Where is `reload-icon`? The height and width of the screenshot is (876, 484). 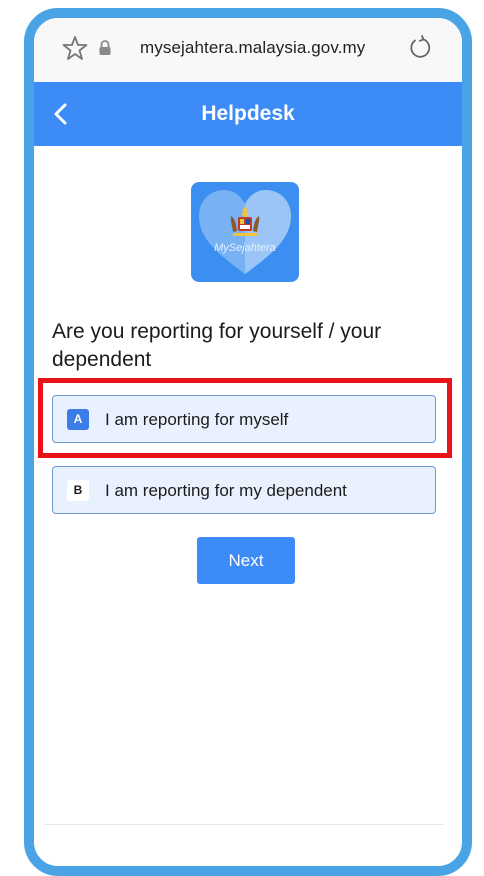
reload-icon is located at coordinates (420, 48).